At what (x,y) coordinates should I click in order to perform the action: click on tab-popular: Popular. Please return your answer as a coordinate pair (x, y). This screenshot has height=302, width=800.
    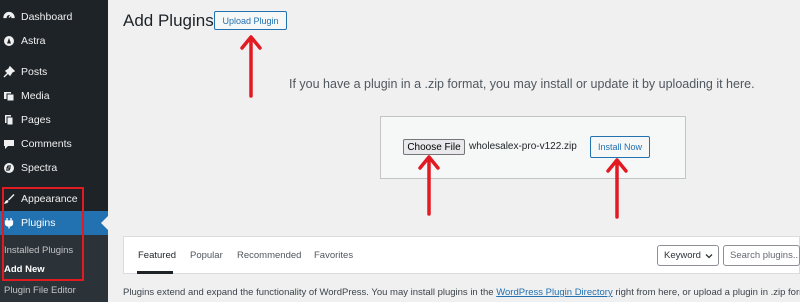
    Looking at the image, I should click on (206, 255).